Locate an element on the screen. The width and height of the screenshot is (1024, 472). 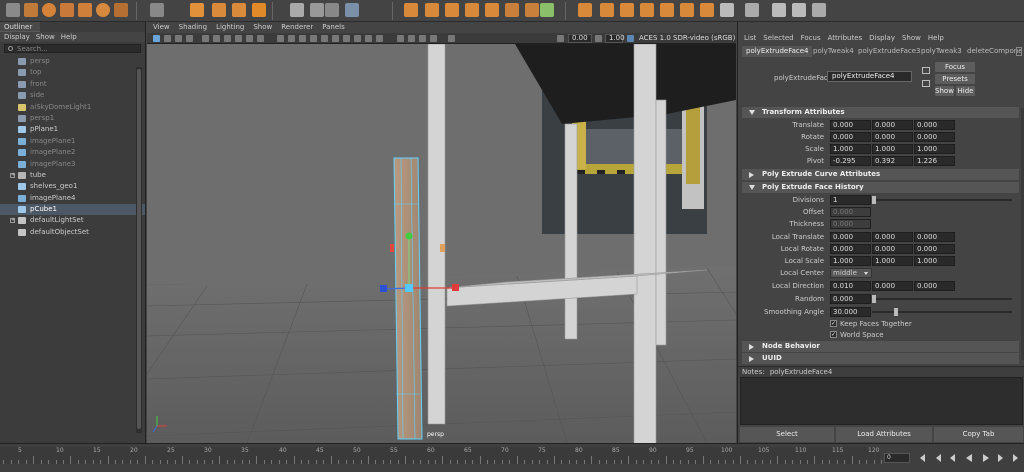
rotate-y-field: 0.000 is located at coordinates (892, 137).